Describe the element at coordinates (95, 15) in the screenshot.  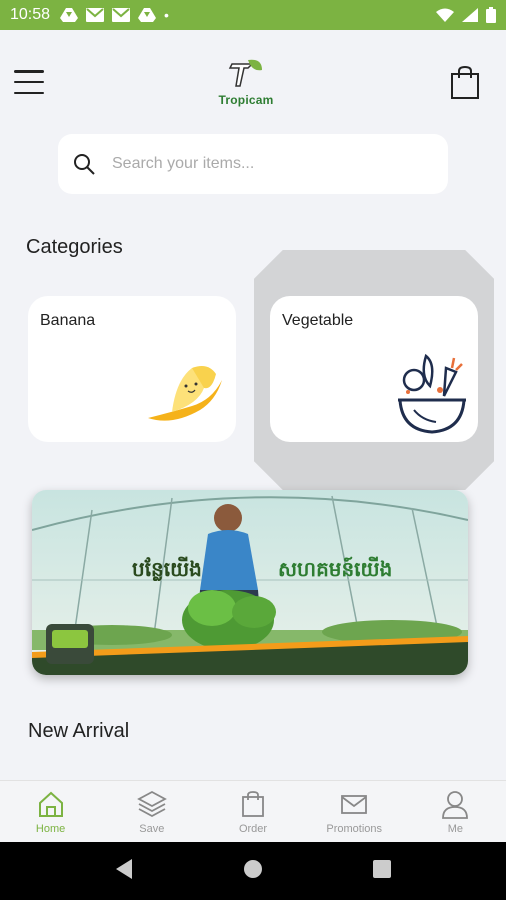
I see `gmail-icon` at that location.